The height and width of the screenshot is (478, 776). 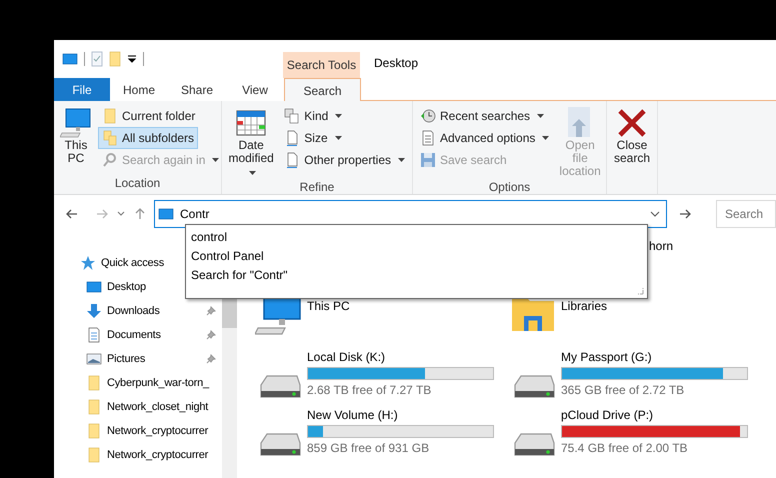 I want to click on window-title: Desktop, so click(x=396, y=63).